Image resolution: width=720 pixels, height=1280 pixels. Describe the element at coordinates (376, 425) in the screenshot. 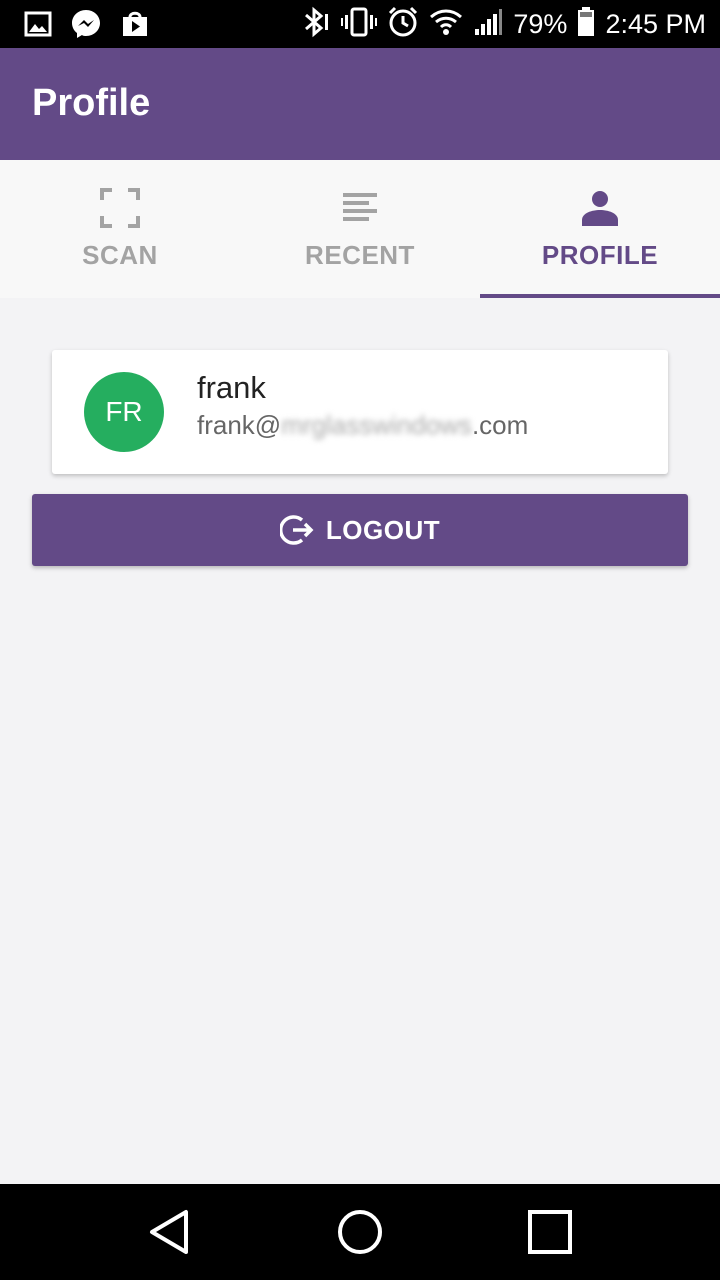

I see `email-domain-redacted: mrglasswindows` at that location.